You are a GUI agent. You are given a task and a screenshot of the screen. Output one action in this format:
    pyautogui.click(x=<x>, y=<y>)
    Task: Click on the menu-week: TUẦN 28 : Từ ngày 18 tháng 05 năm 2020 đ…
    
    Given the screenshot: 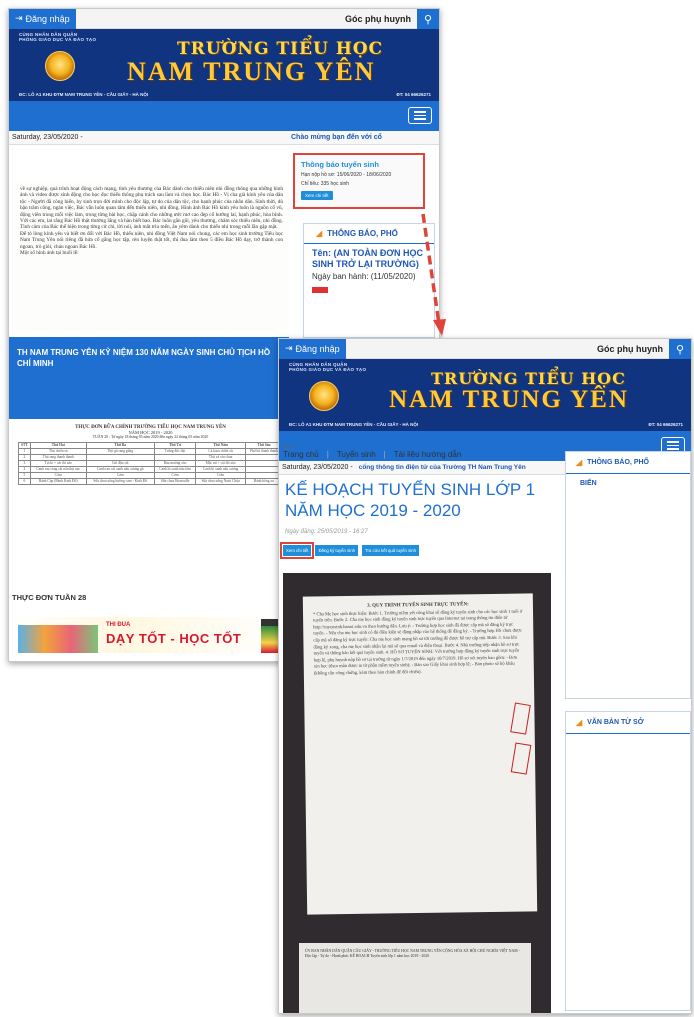 What is the action you would take?
    pyautogui.click(x=150, y=437)
    